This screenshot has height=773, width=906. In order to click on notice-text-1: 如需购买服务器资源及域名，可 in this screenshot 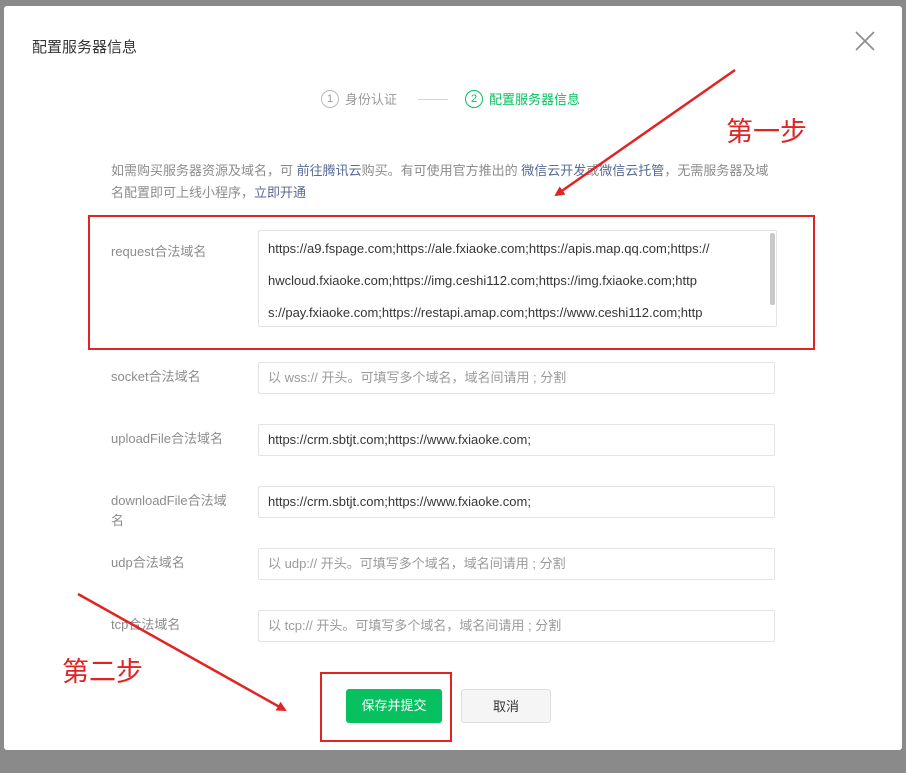, I will do `click(204, 170)`.